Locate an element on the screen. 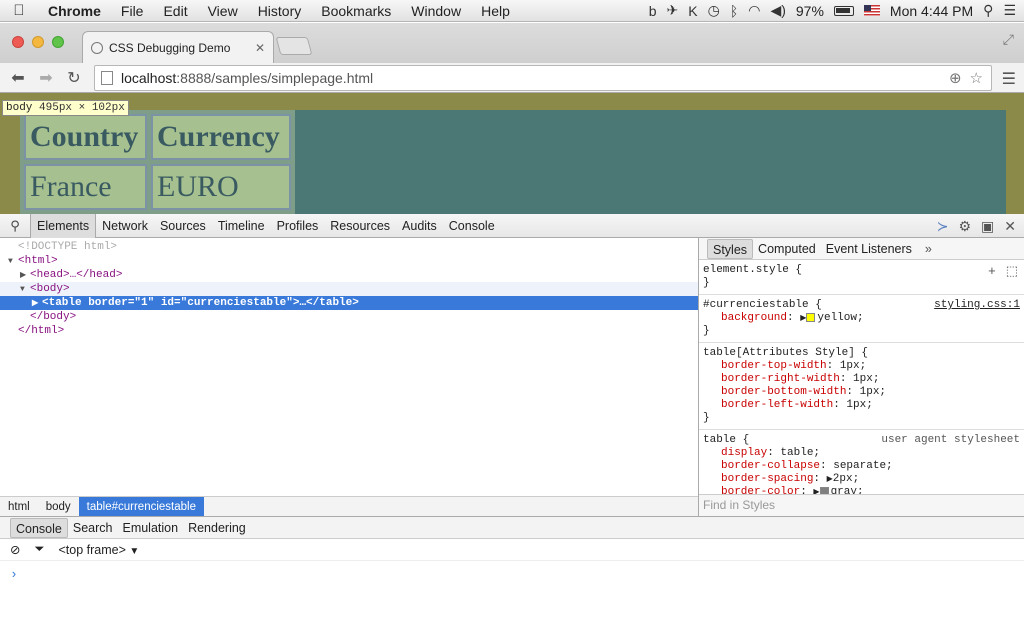  tab-profiles: Profiles is located at coordinates (298, 226).